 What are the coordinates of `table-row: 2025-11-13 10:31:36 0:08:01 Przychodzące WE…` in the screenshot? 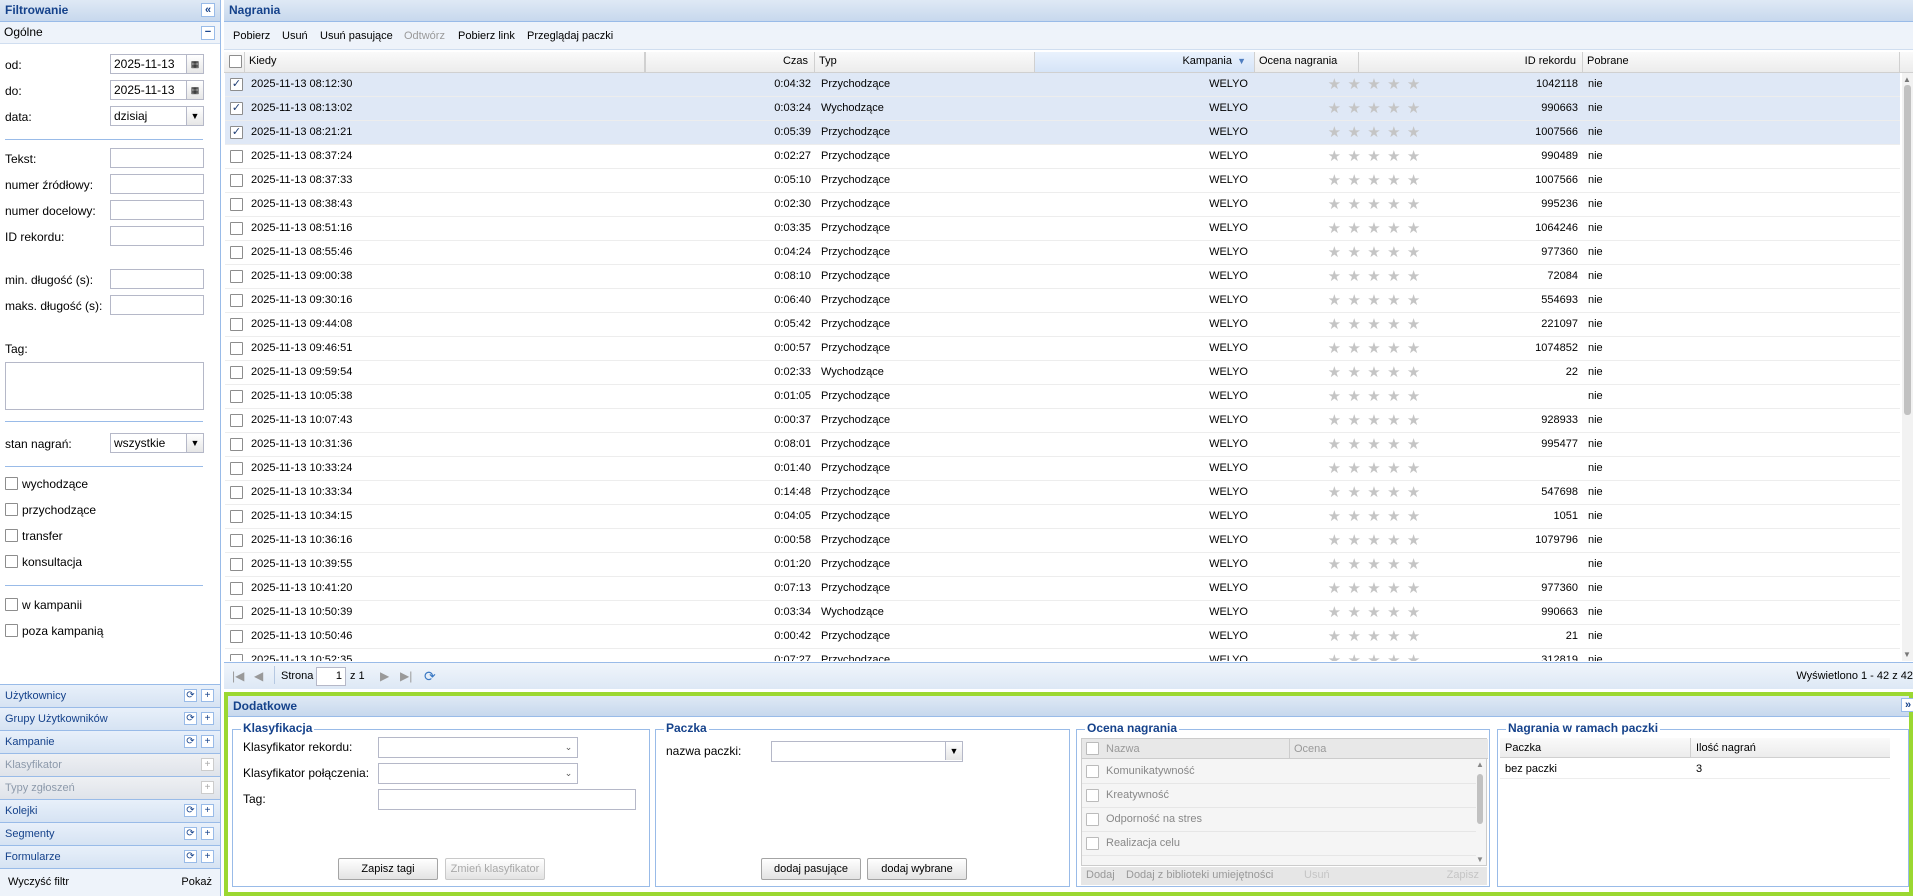 It's located at (1062, 445).